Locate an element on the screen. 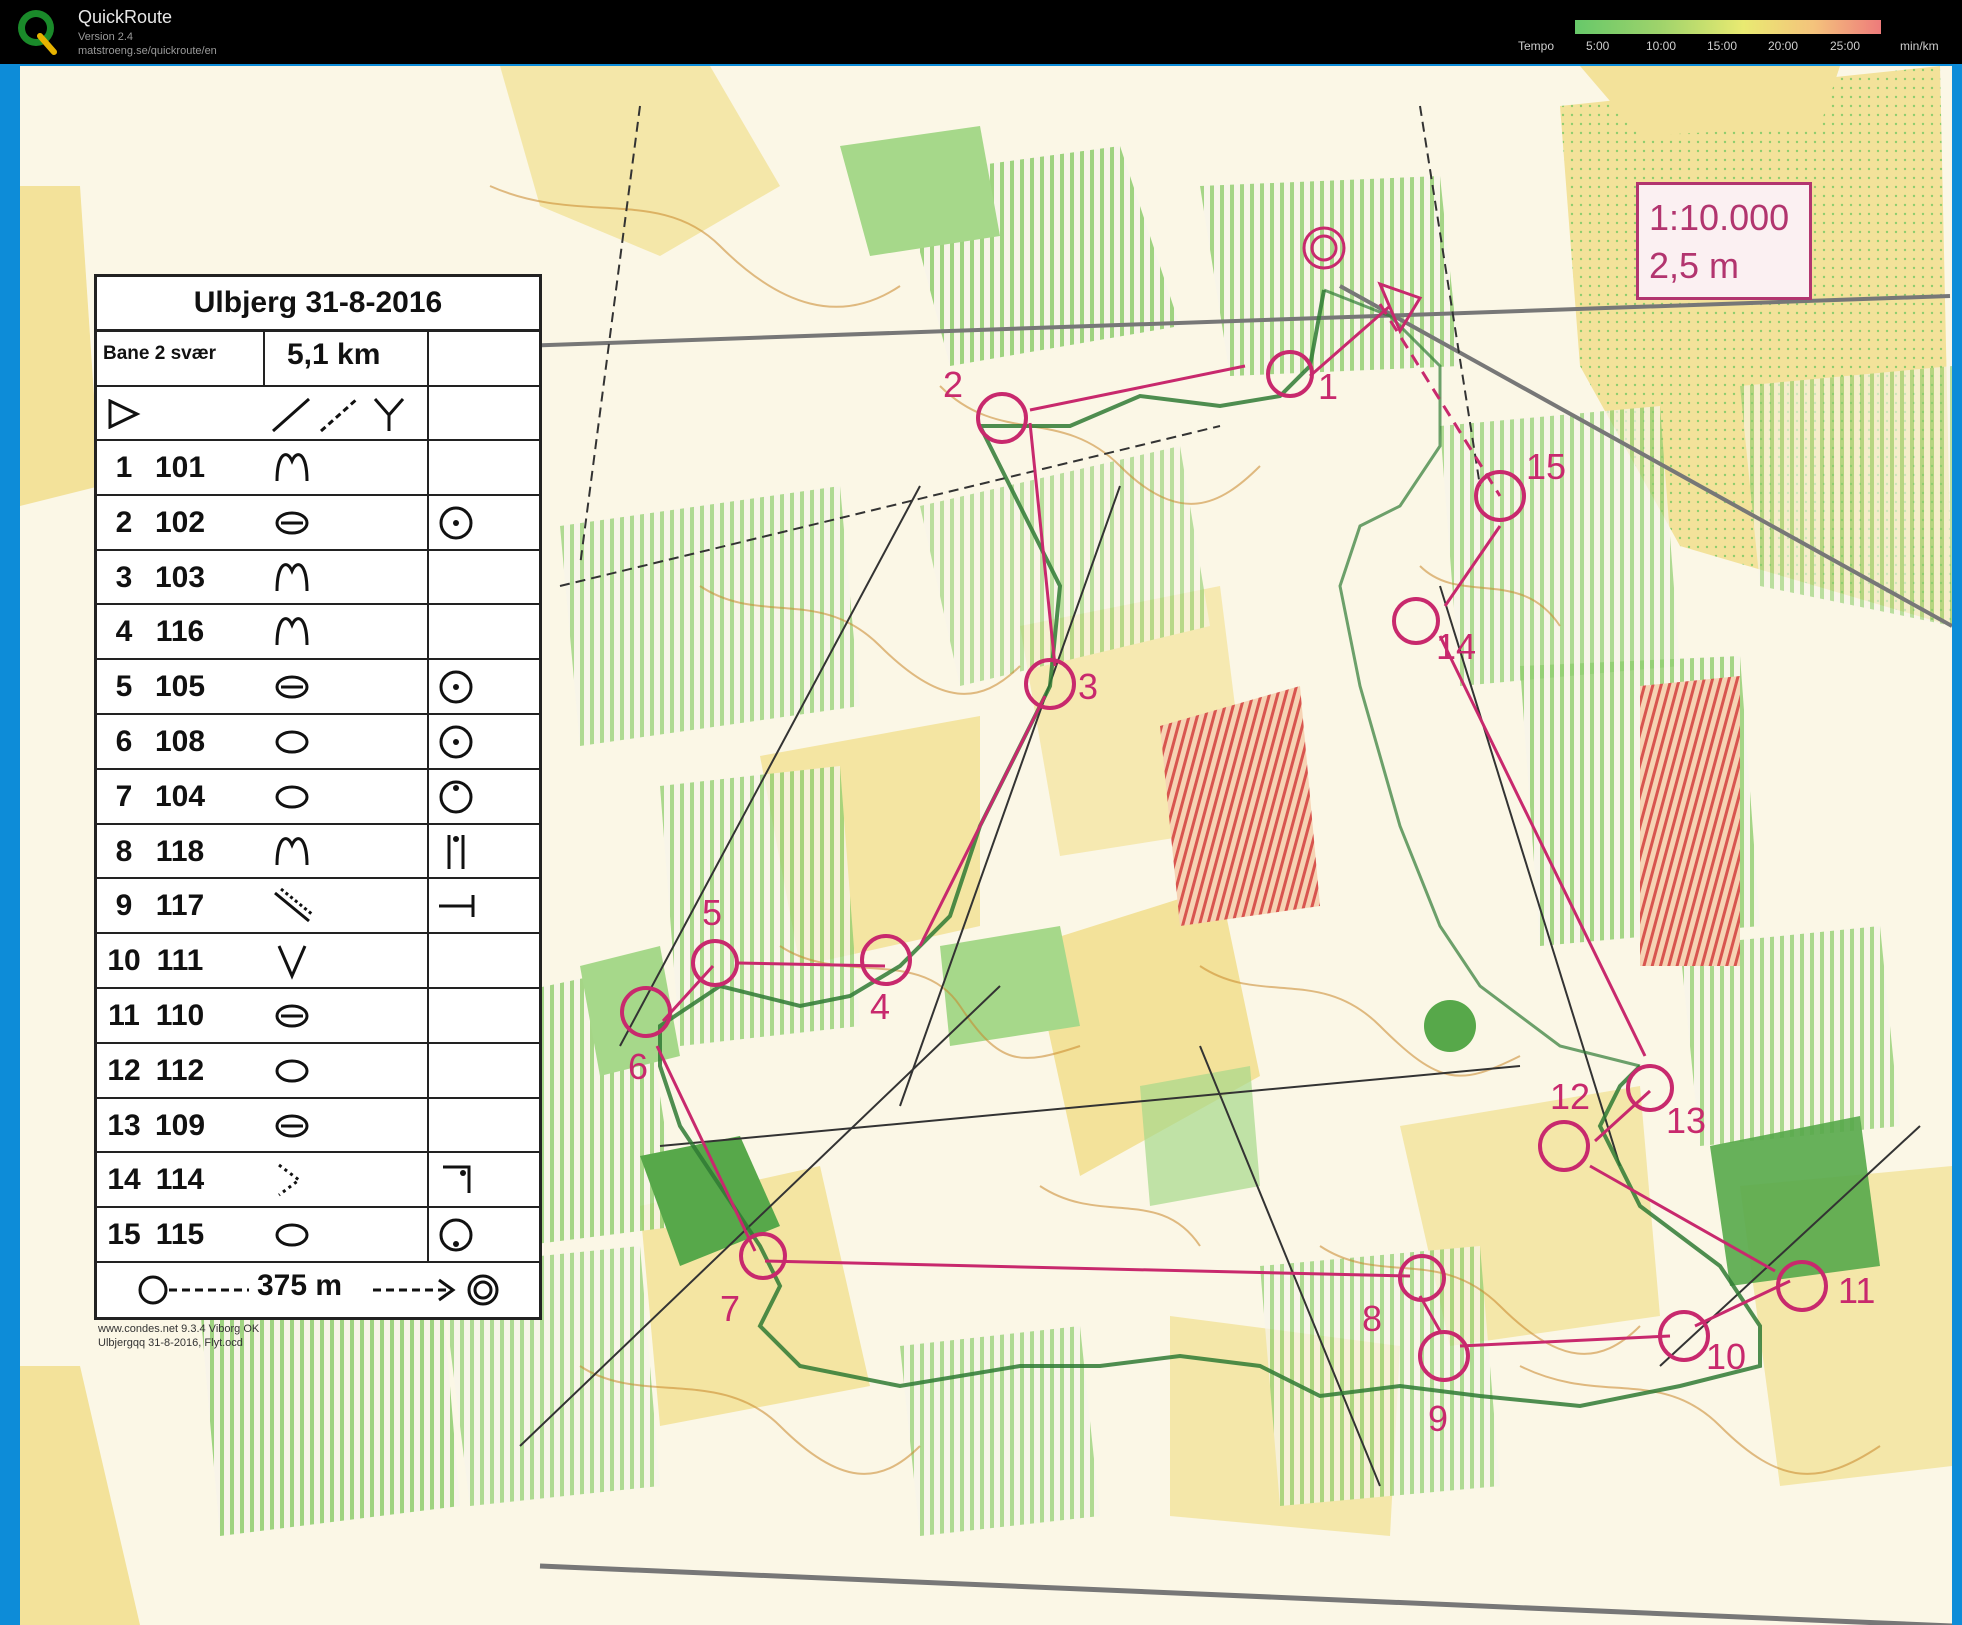 This screenshot has width=1962, height=1625. control-description-row: 7 104 is located at coordinates (318, 797).